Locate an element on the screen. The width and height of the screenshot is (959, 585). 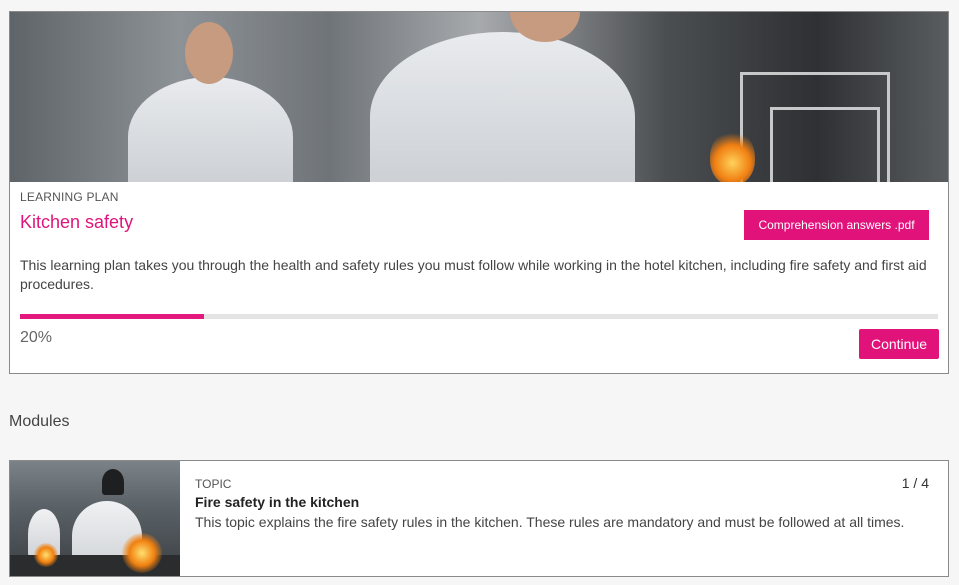
plan-title: Kitchen safety is located at coordinates (76, 222).